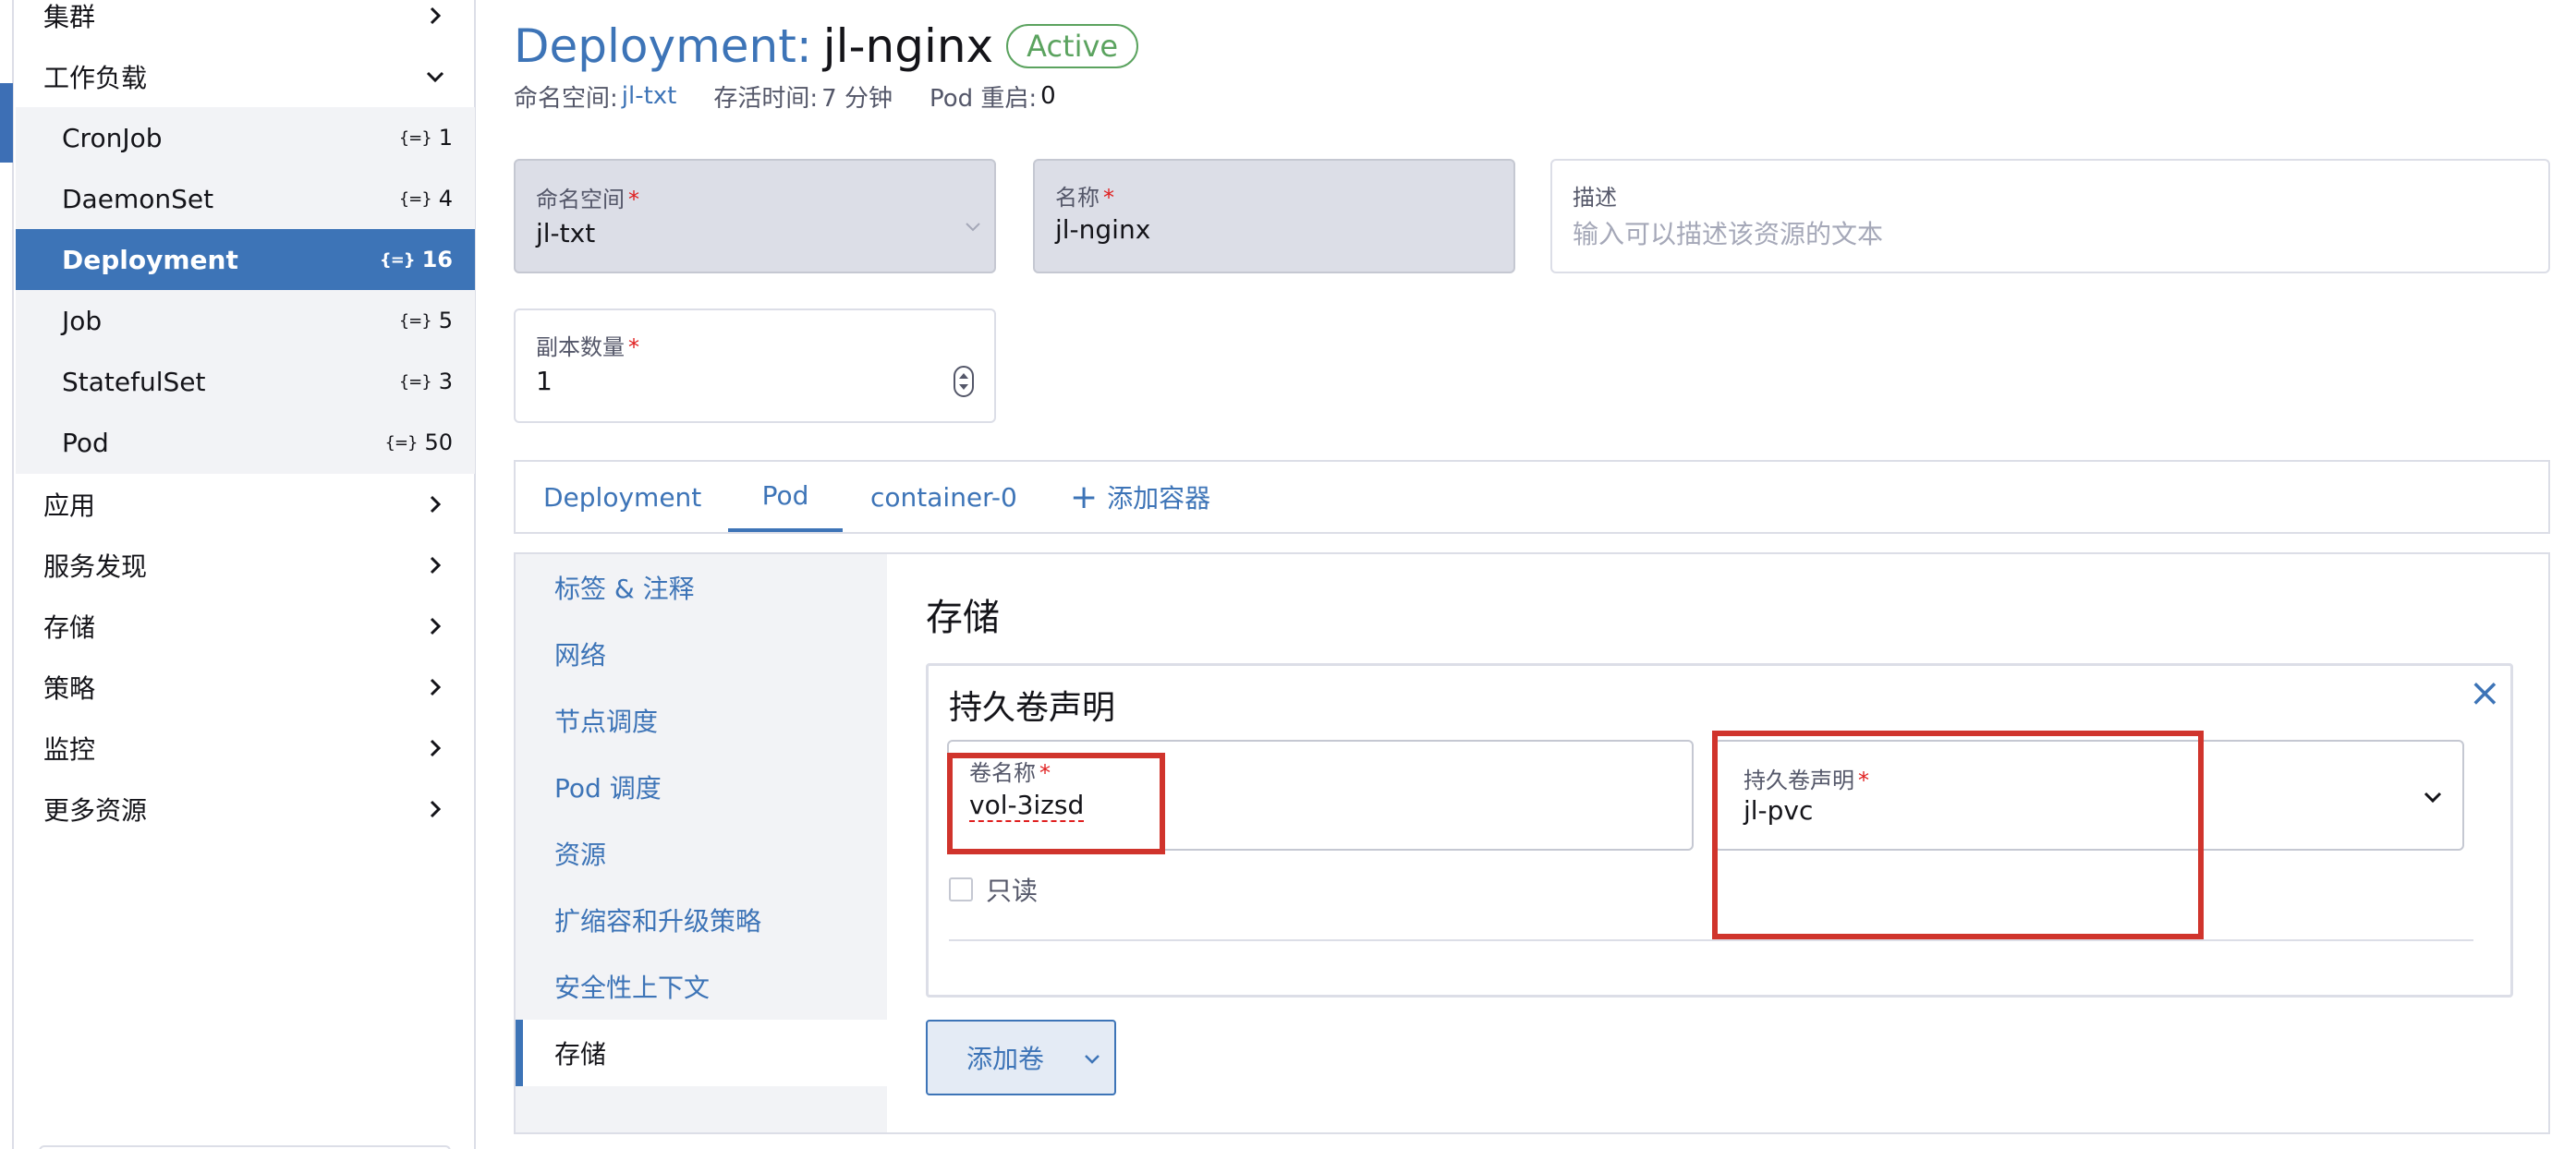  What do you see at coordinates (1005, 1059) in the screenshot?
I see `add-volume-label: 添加卷` at bounding box center [1005, 1059].